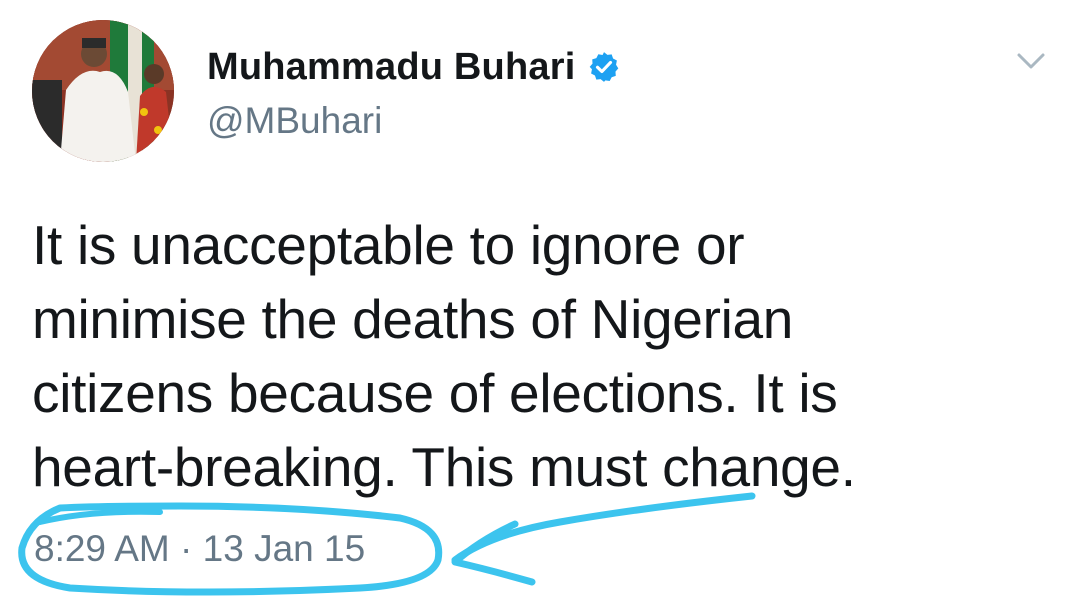 Image resolution: width=1080 pixels, height=608 pixels. I want to click on verified-badge-icon, so click(604, 67).